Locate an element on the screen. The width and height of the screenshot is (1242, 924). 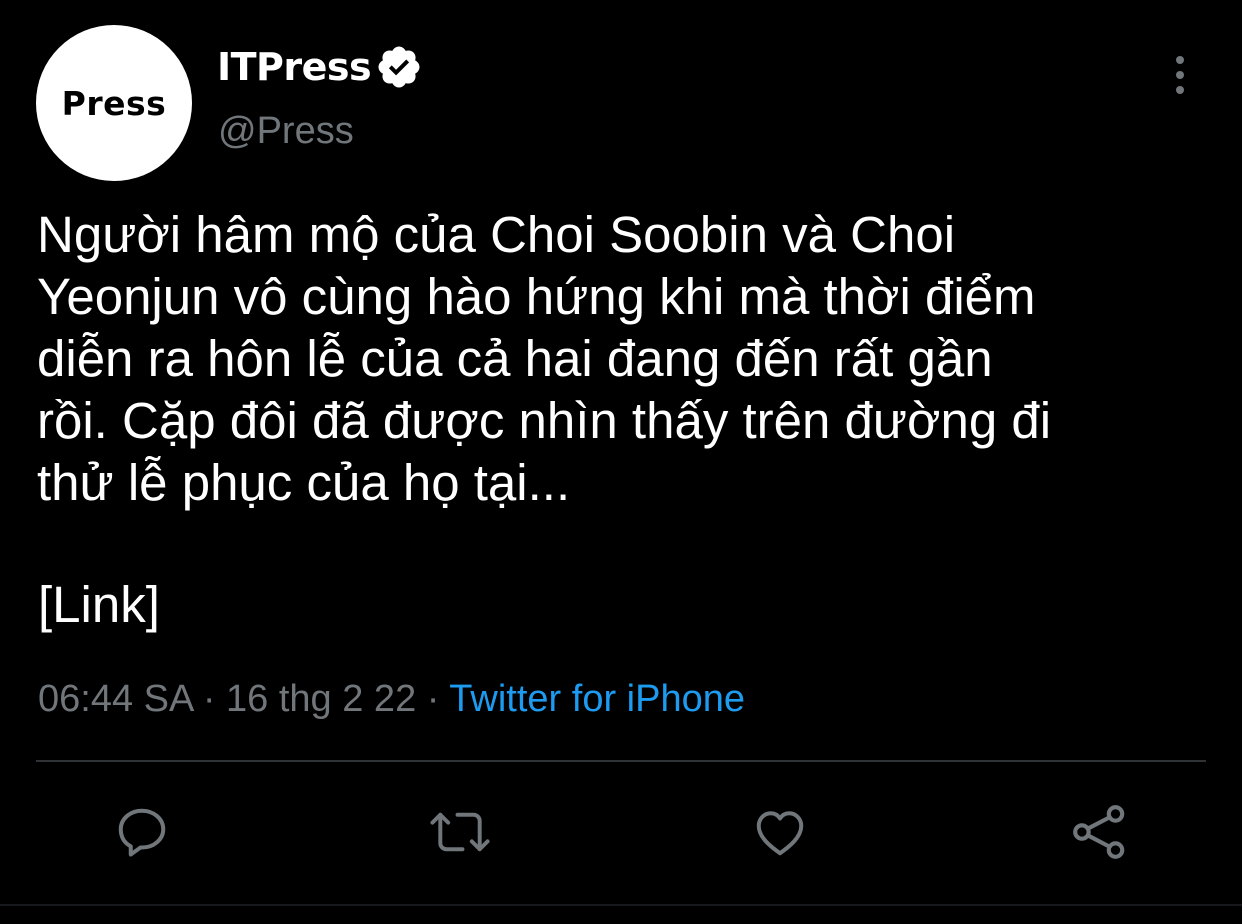
retweet-button is located at coordinates (460, 832).